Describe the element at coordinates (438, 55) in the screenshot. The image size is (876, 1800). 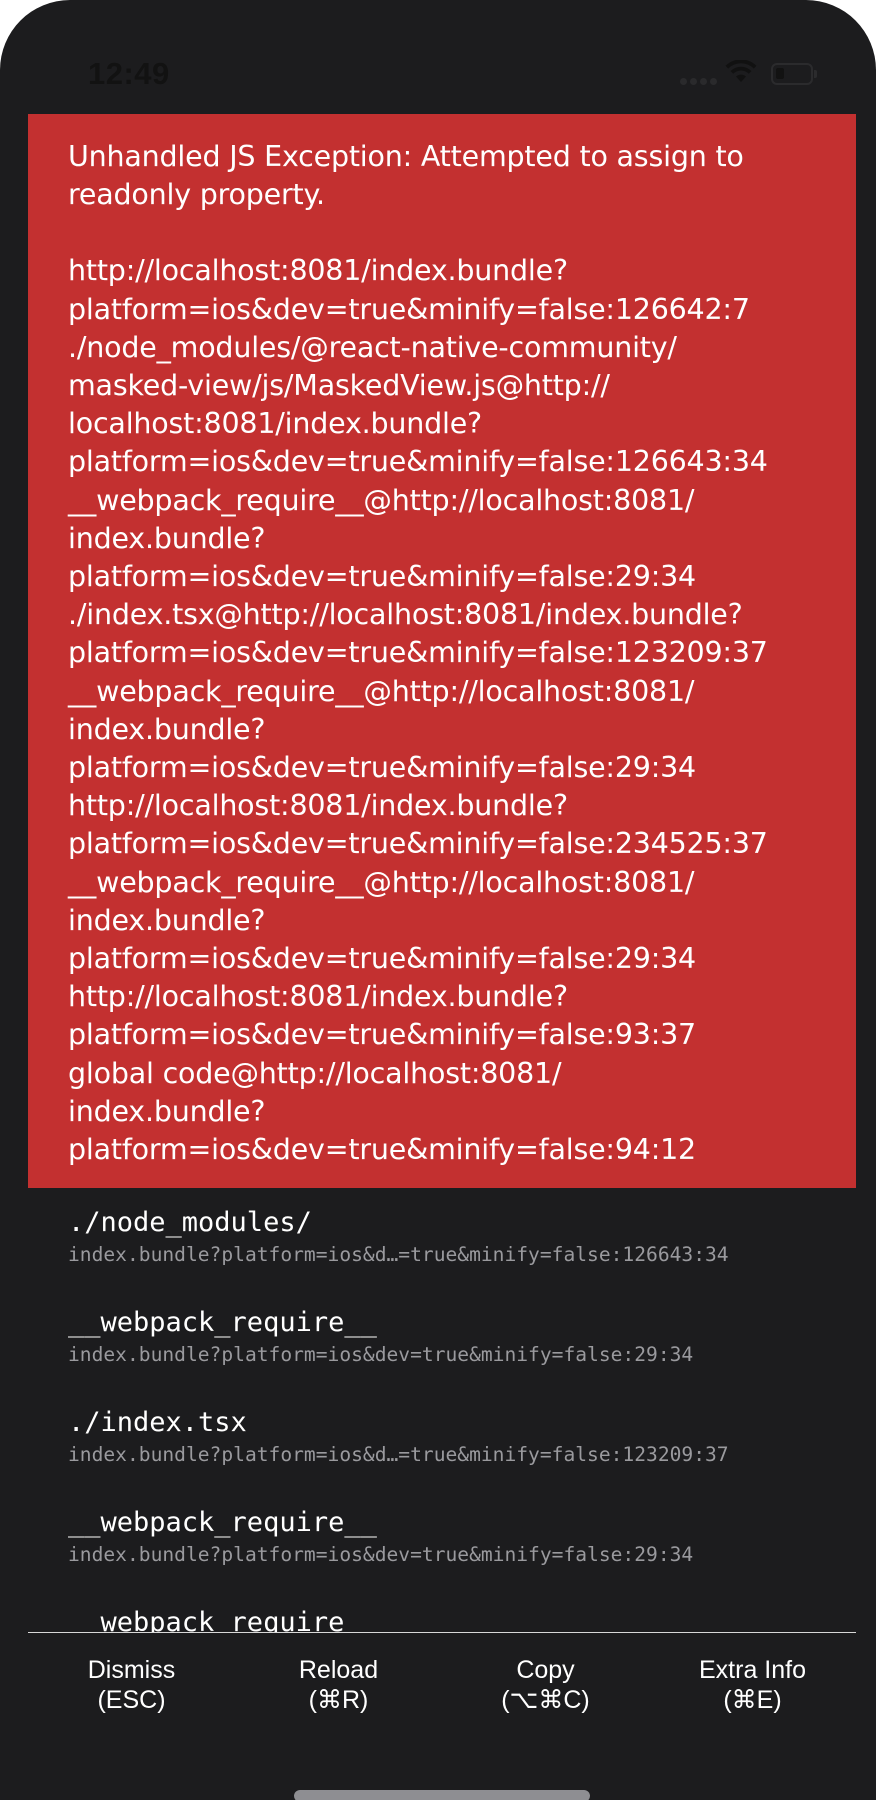
I see `status-bar: 12:49` at that location.